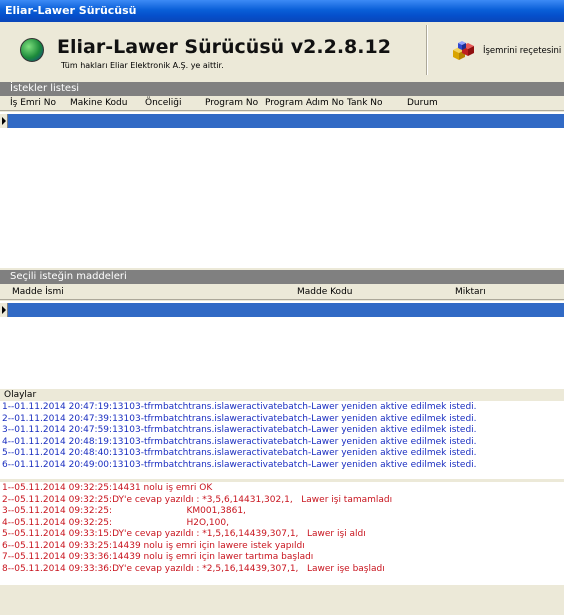 Image resolution: width=564 pixels, height=615 pixels. I want to click on col-item-name: Madde İsmi, so click(38, 292).